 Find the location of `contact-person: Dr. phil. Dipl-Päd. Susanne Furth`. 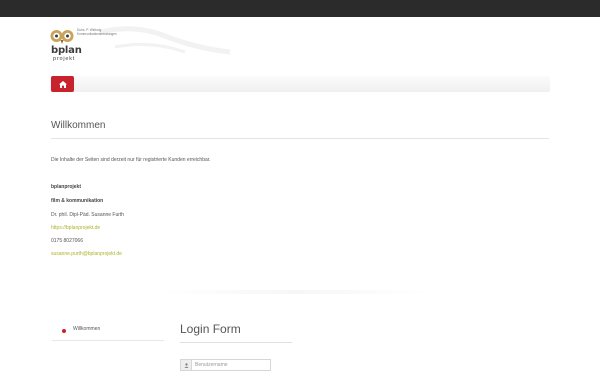

contact-person: Dr. phil. Dipl-Päd. Susanne Furth is located at coordinates (88, 215).